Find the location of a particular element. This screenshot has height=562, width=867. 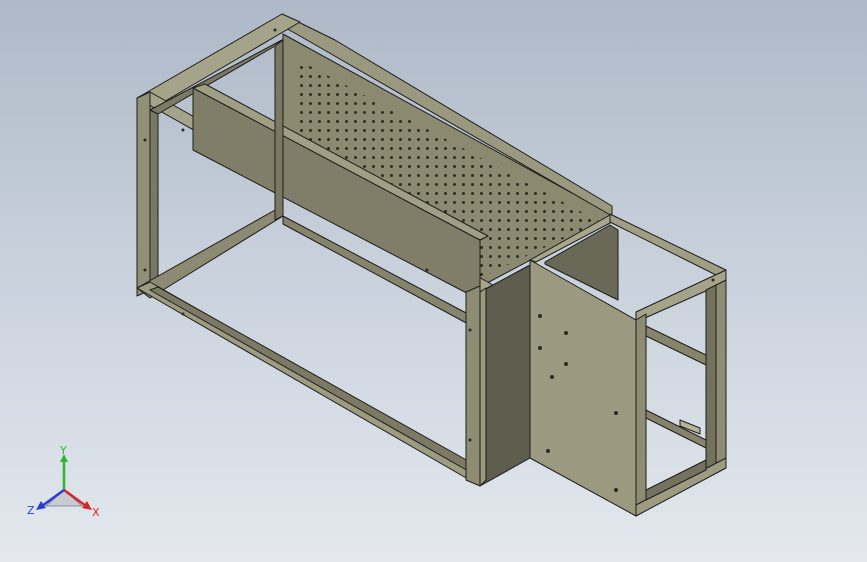

z-axis-label: Z is located at coordinates (31, 510).